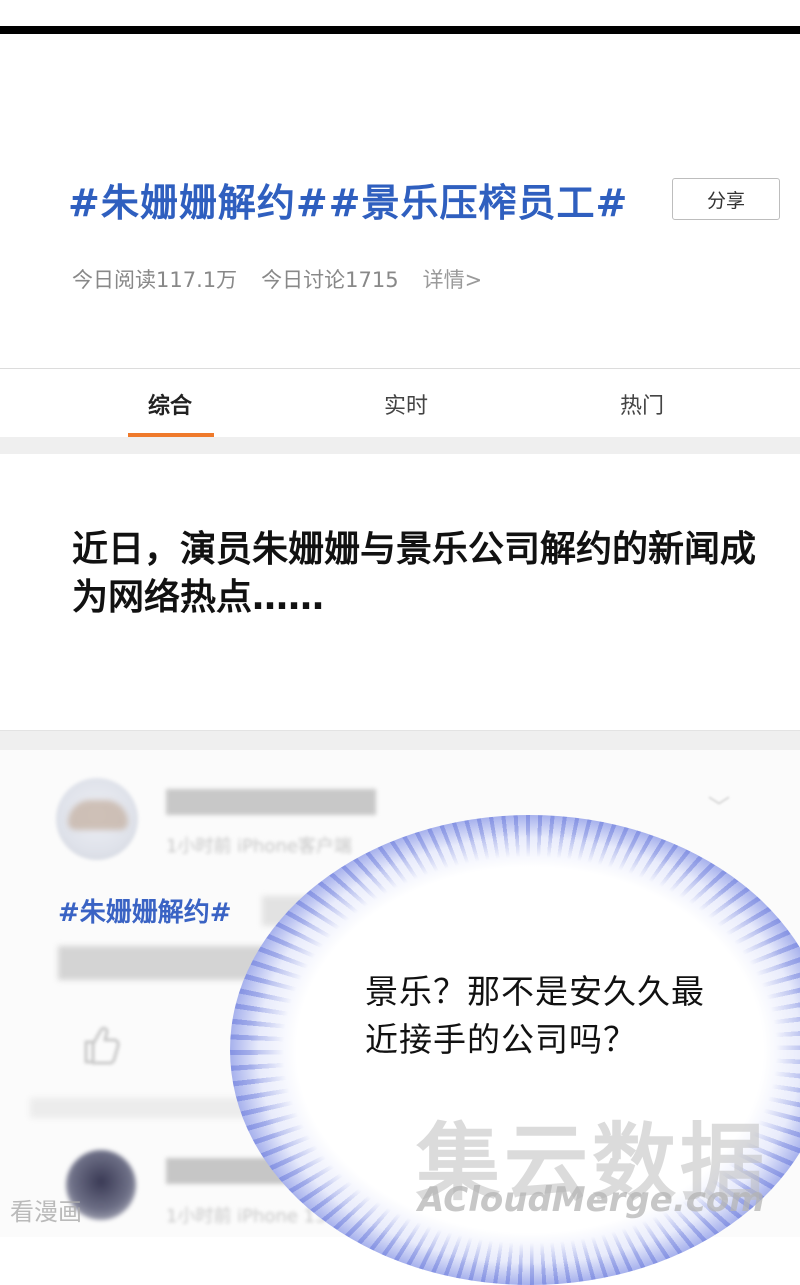 Image resolution: width=800 pixels, height=1285 pixels. What do you see at coordinates (330, 280) in the screenshot?
I see `discussion-count: 今日讨论1715` at bounding box center [330, 280].